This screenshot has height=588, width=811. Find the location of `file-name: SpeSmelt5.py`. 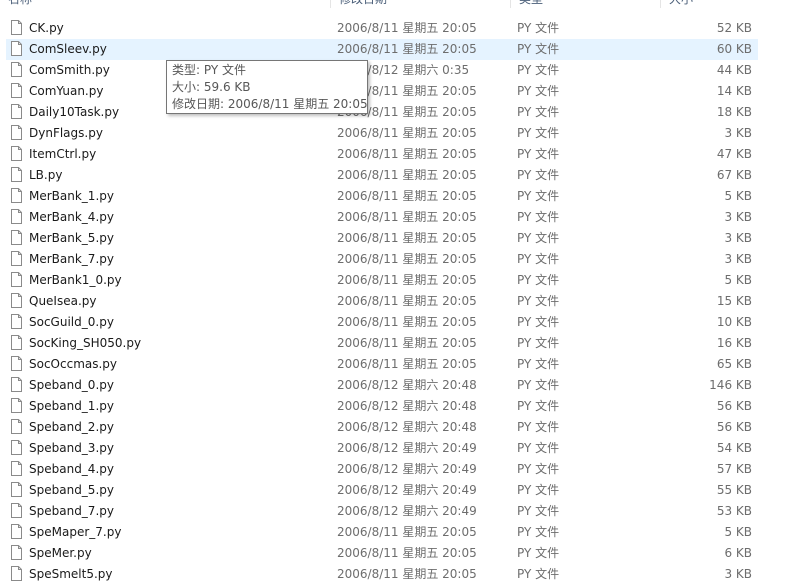

file-name: SpeSmelt5.py is located at coordinates (71, 574).